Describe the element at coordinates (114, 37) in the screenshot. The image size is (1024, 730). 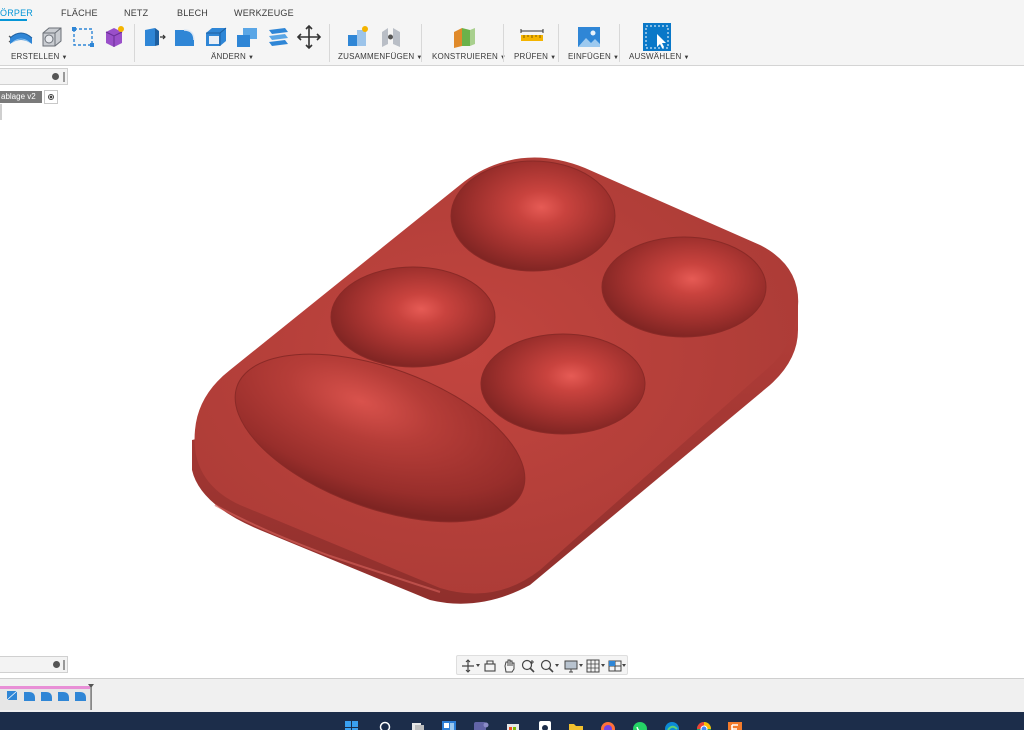
I see `create-base-feature-icon` at that location.